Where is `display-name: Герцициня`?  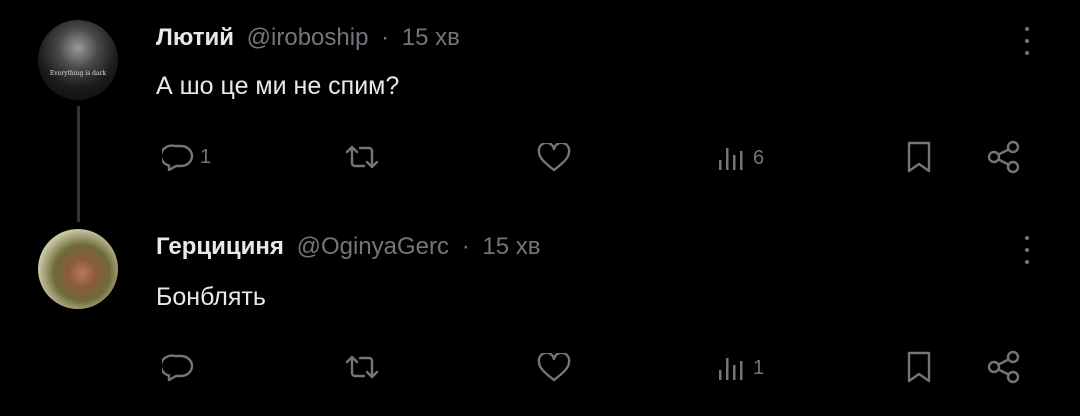 display-name: Герцициня is located at coordinates (220, 246).